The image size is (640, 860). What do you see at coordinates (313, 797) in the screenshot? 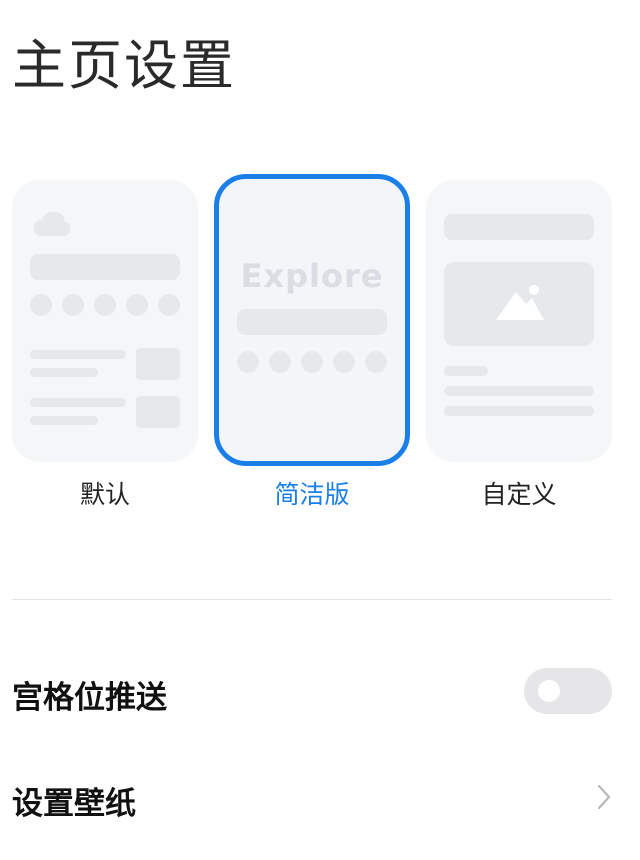
I see `setting-wallpaper: 设置壁纸` at bounding box center [313, 797].